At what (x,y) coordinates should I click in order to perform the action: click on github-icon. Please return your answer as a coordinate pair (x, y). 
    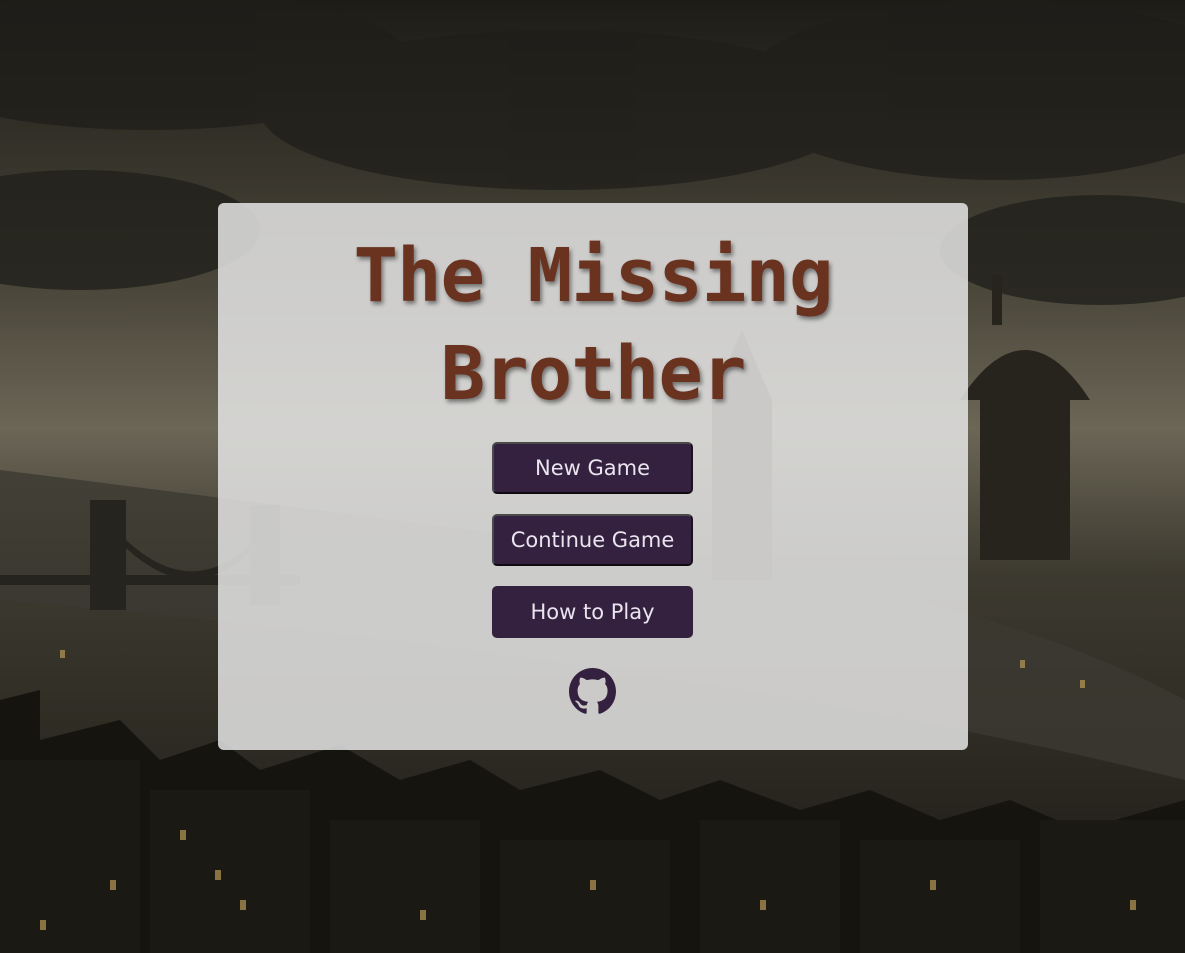
    Looking at the image, I should click on (592, 691).